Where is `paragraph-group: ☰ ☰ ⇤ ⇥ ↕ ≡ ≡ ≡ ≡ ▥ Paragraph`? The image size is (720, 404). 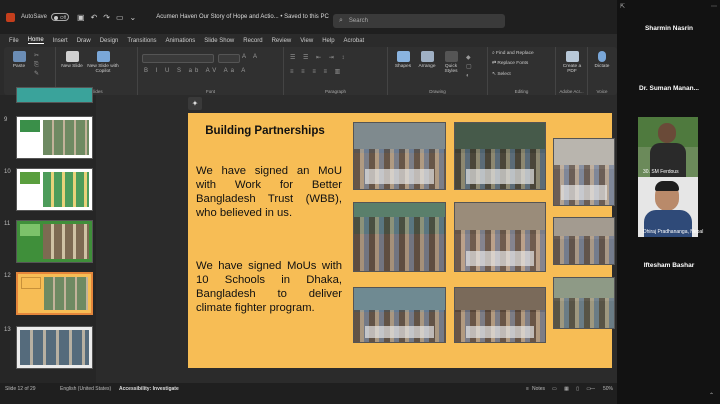 paragraph-group: ☰ ☰ ⇤ ⇥ ↕ ≡ ≡ ≡ ≡ ▥ Paragraph is located at coordinates (336, 71).